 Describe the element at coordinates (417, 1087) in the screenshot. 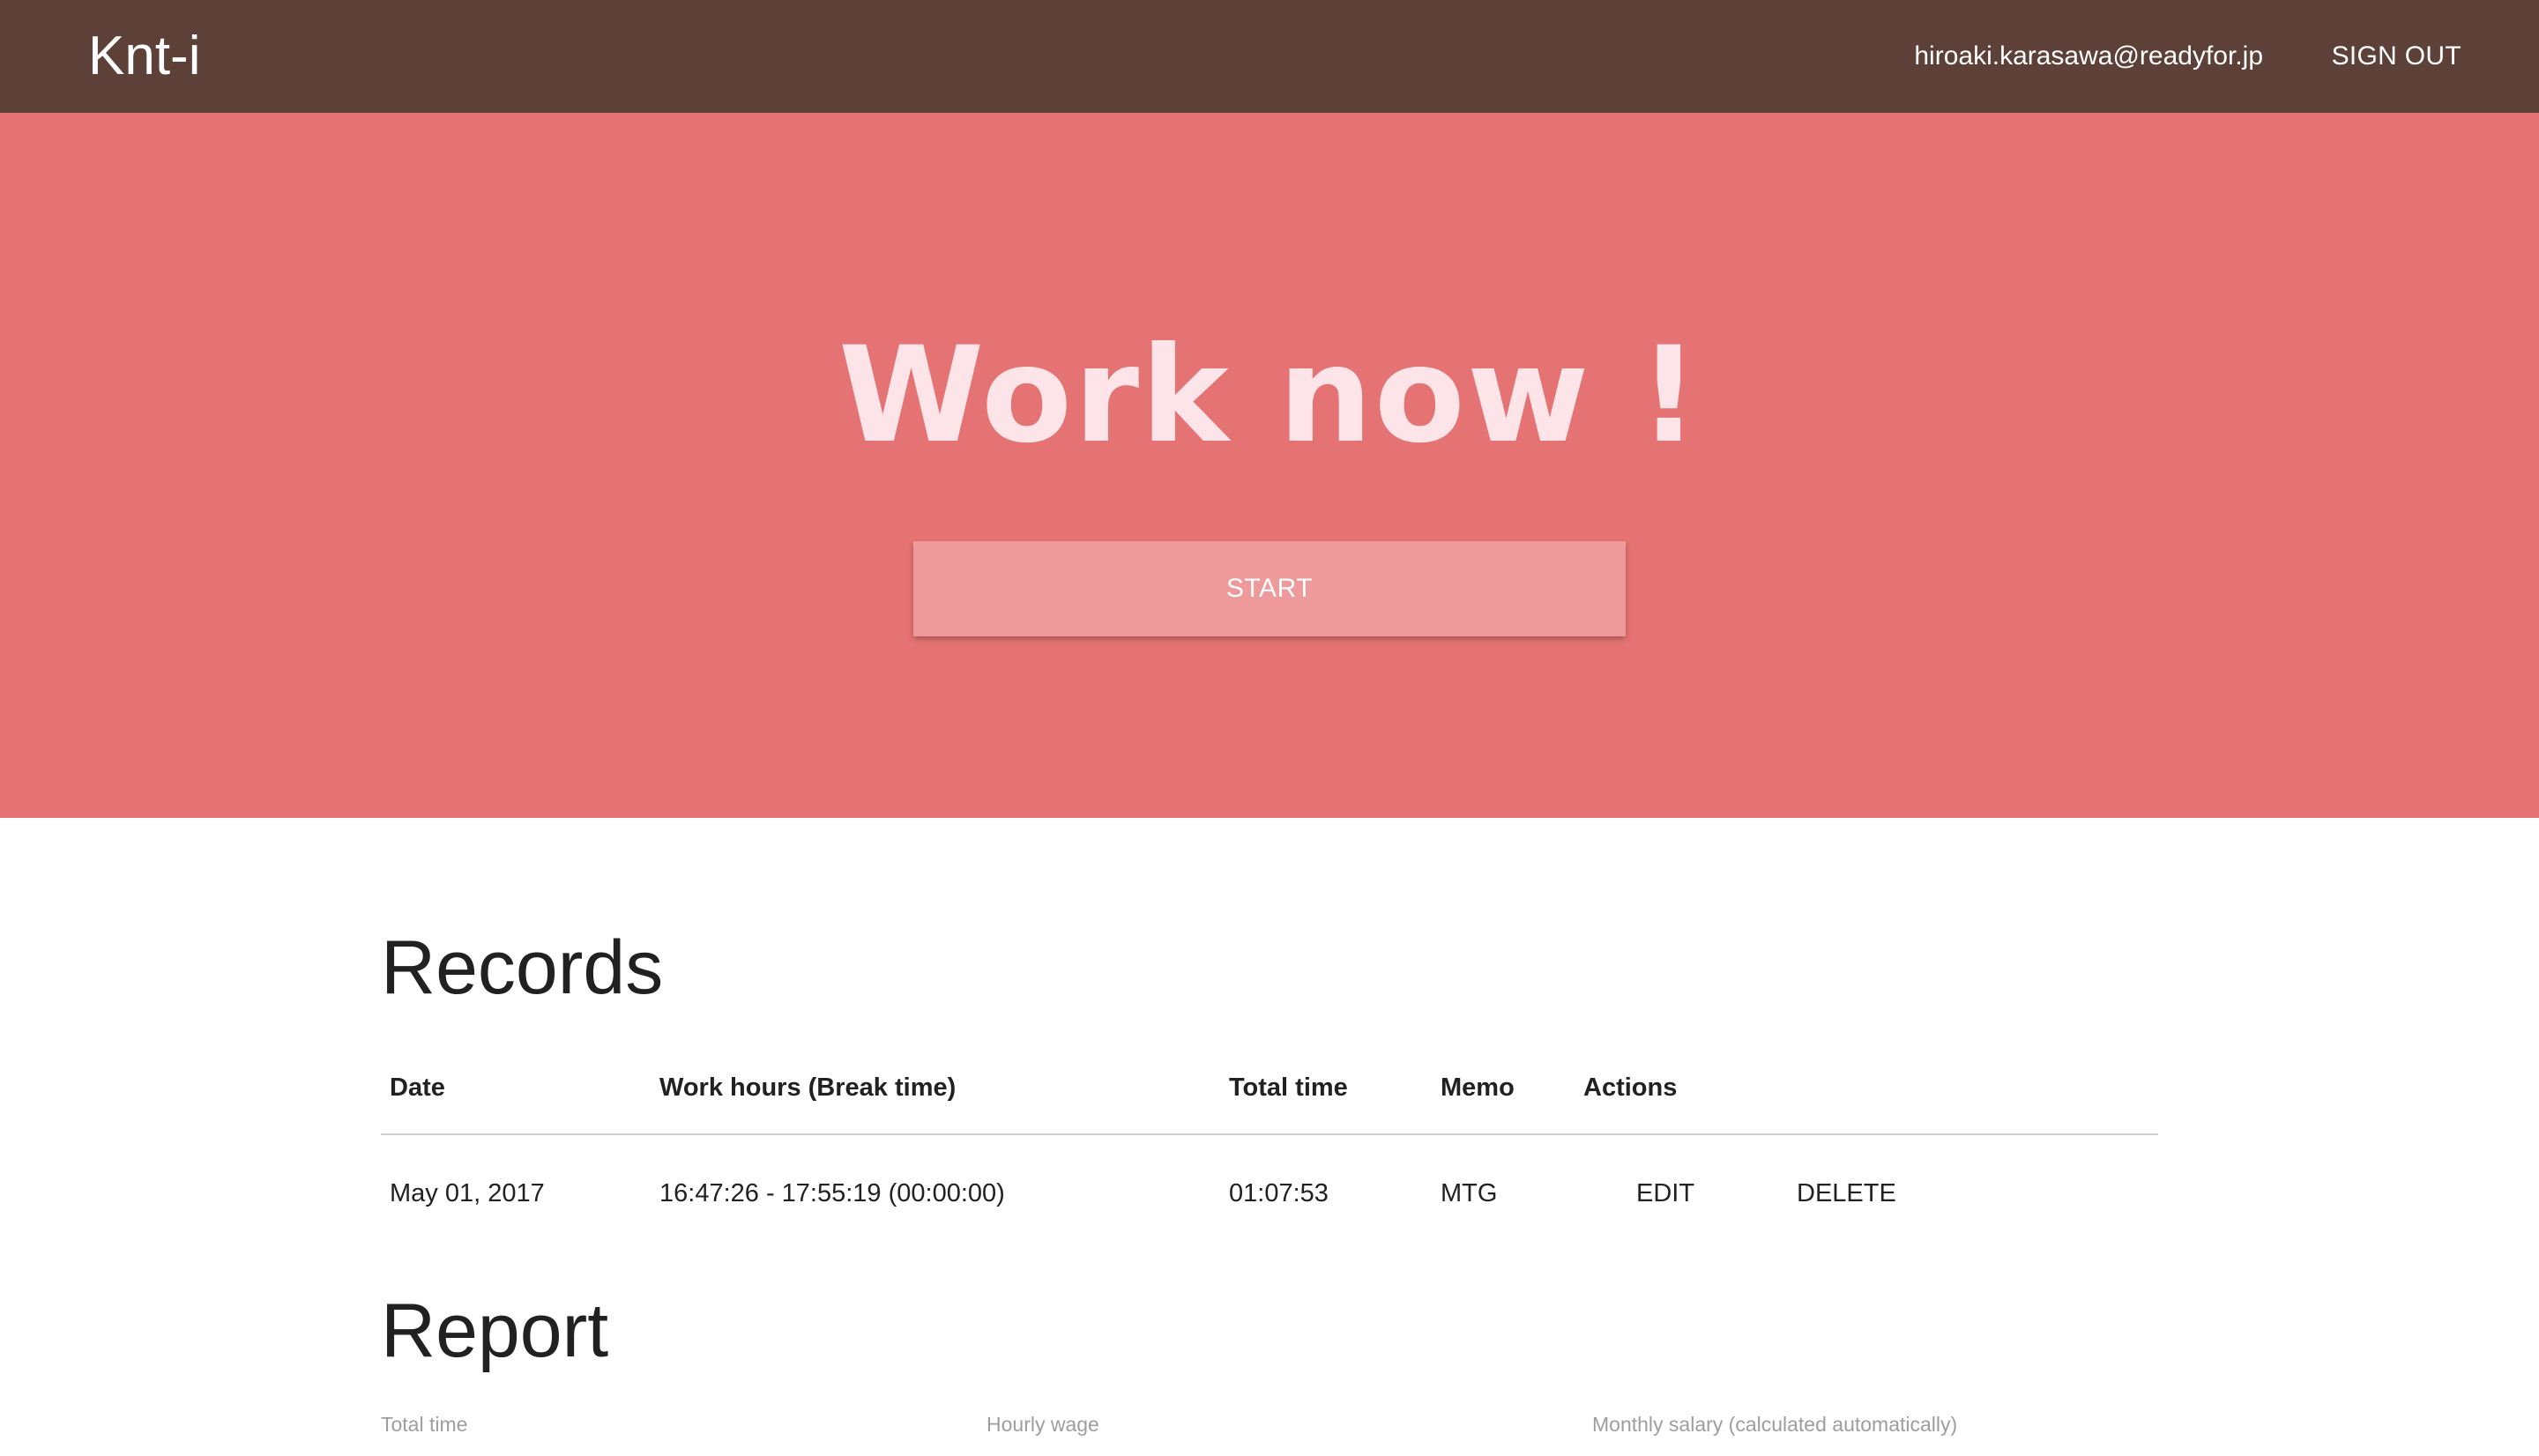

I see `column-header-date: Date` at that location.